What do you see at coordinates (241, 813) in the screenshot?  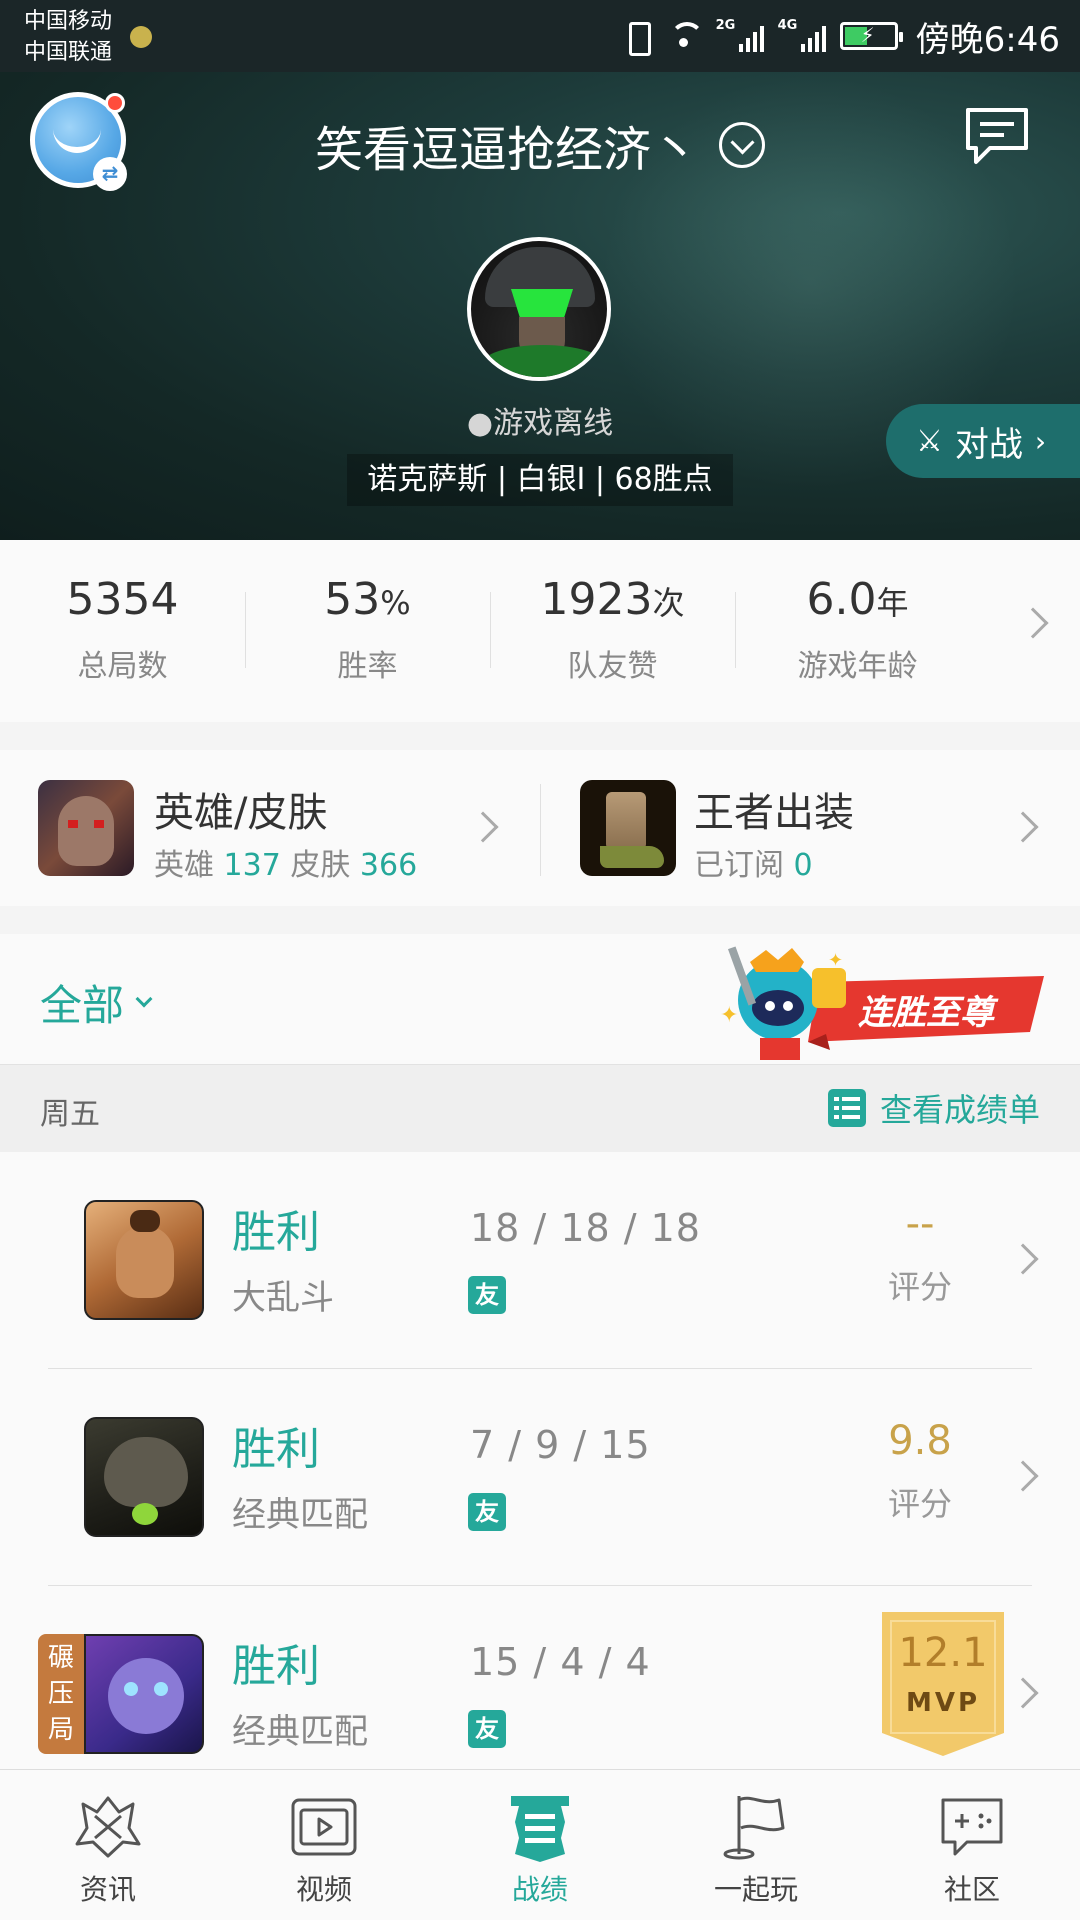 I see `heroes-skins-title: 英雄/皮肤` at bounding box center [241, 813].